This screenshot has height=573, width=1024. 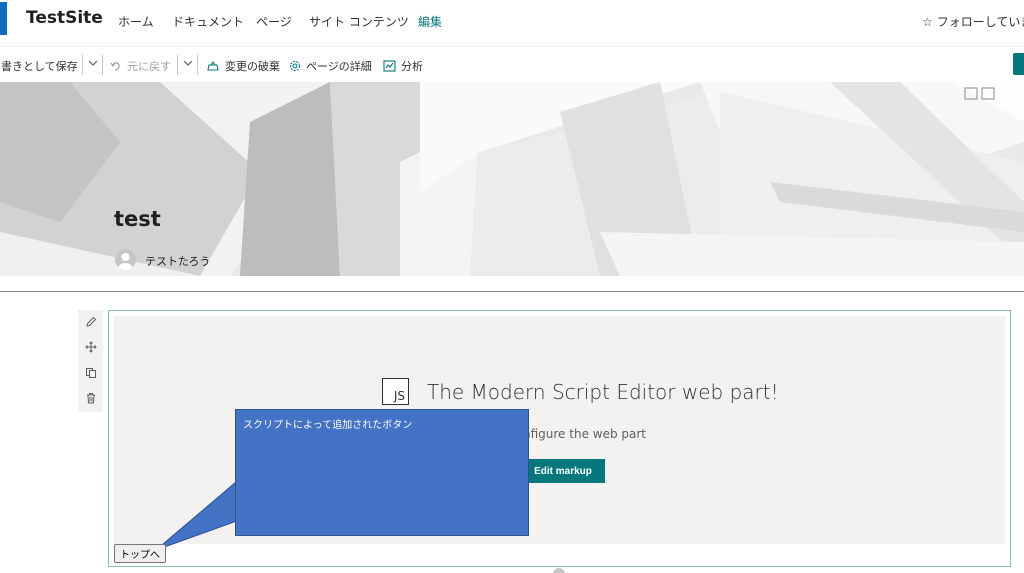 I want to click on annotation-callout: スクリプトによって追加されたボタン, so click(x=382, y=472).